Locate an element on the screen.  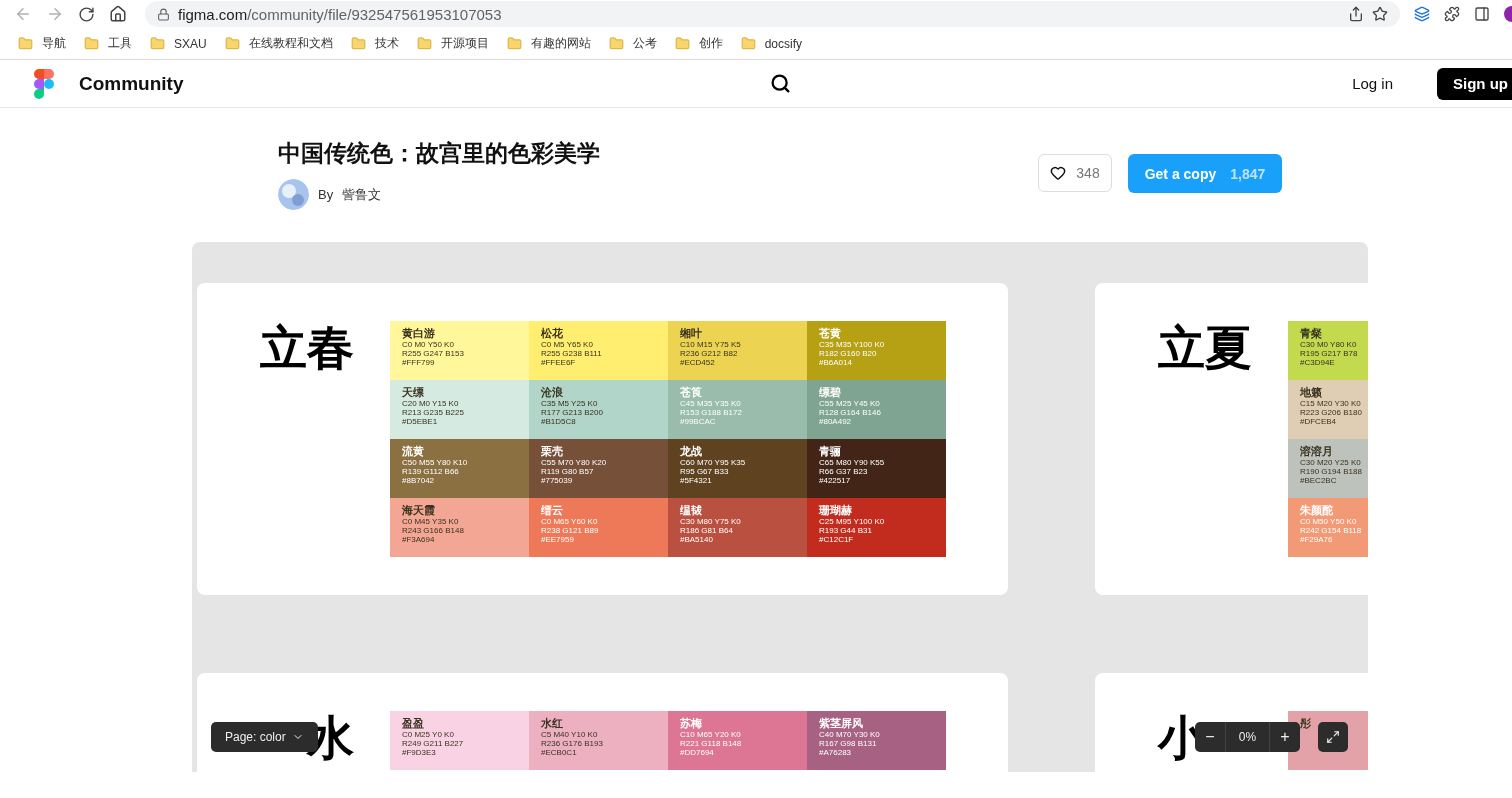
hex-value: #F29A76 is located at coordinates (1316, 539).